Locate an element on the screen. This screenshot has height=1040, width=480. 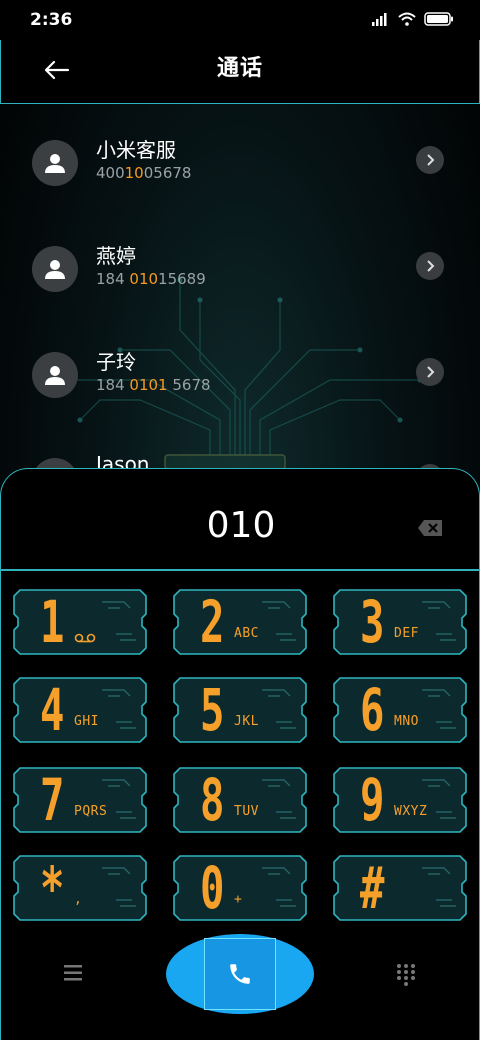
menu-icon is located at coordinates (74, 973).